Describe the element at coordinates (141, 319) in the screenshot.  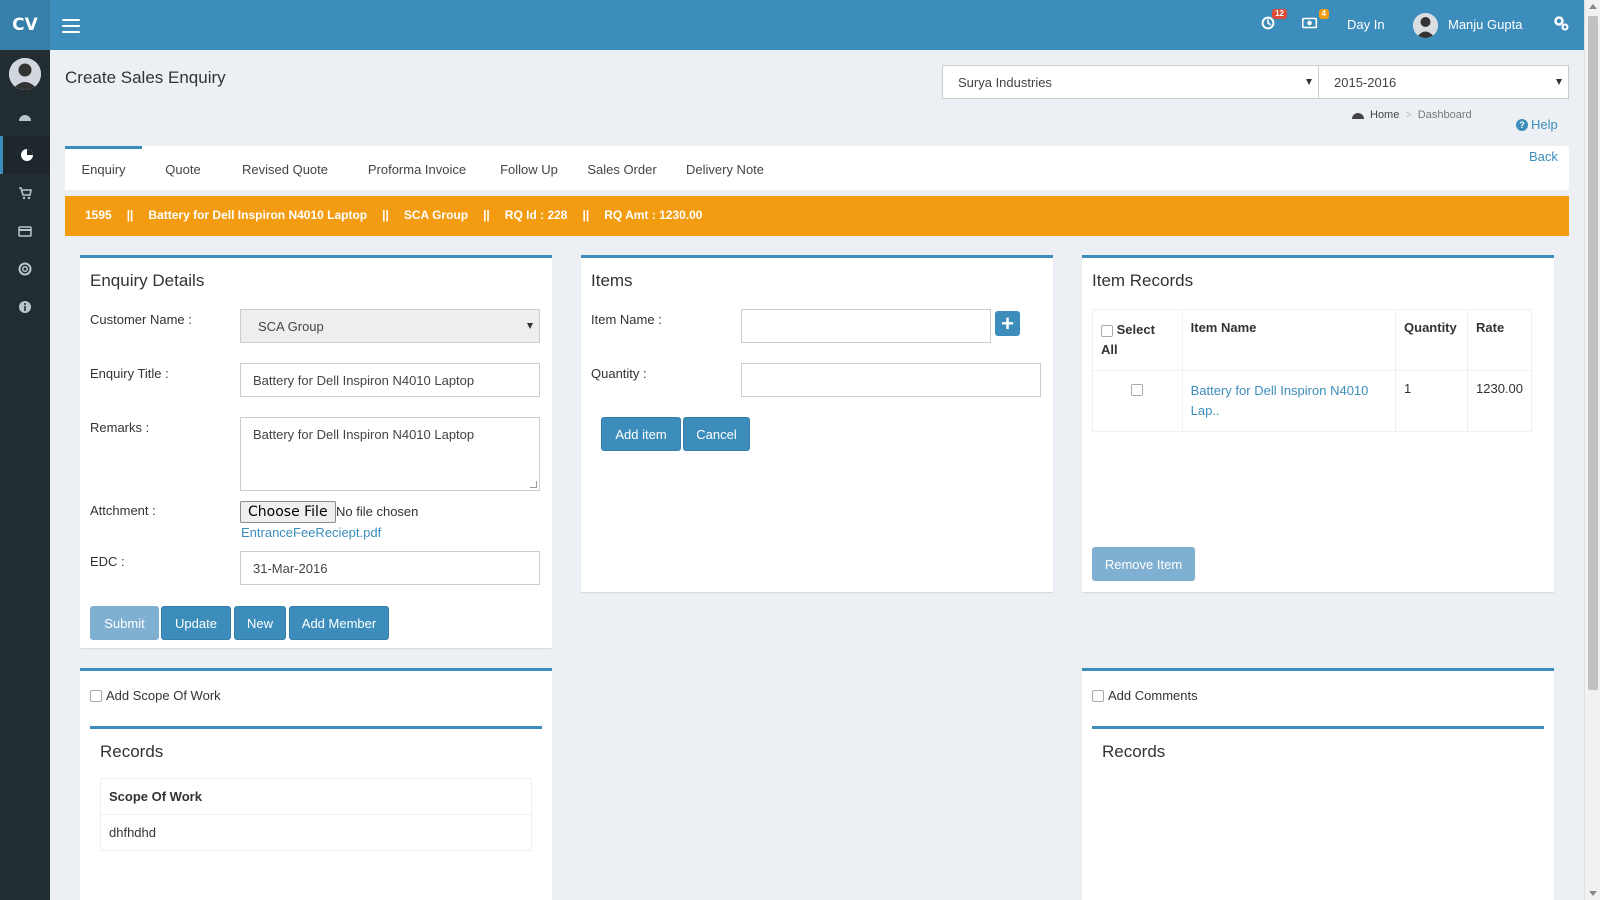
I see `customer-name-label: Customer Name :` at that location.